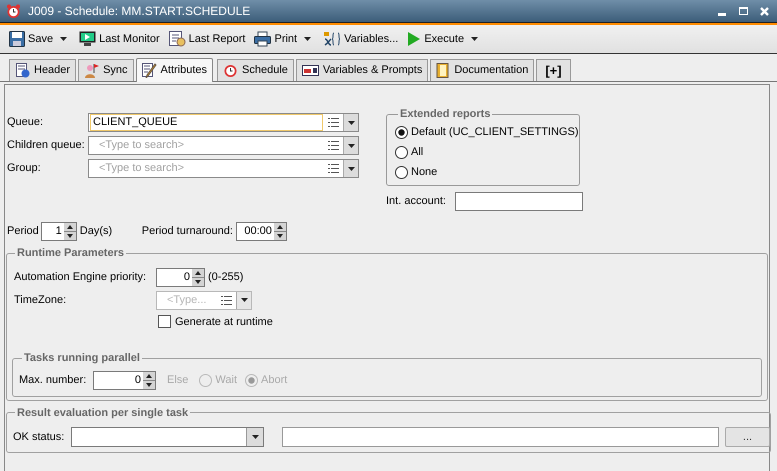  Describe the element at coordinates (417, 152) in the screenshot. I see `radio-label: All` at that location.